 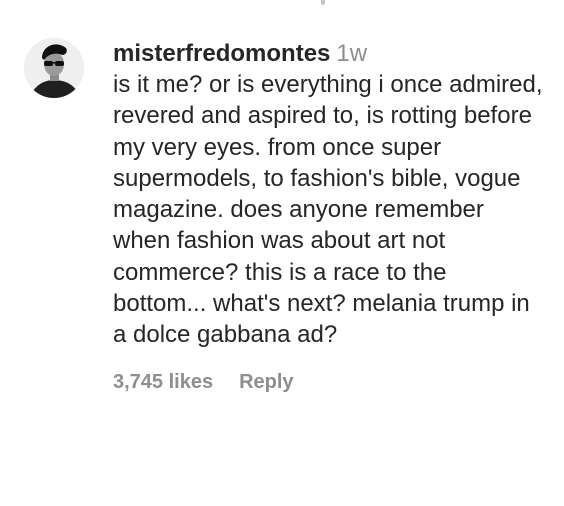 I want to click on username-link: misterfredomontes, so click(x=221, y=53).